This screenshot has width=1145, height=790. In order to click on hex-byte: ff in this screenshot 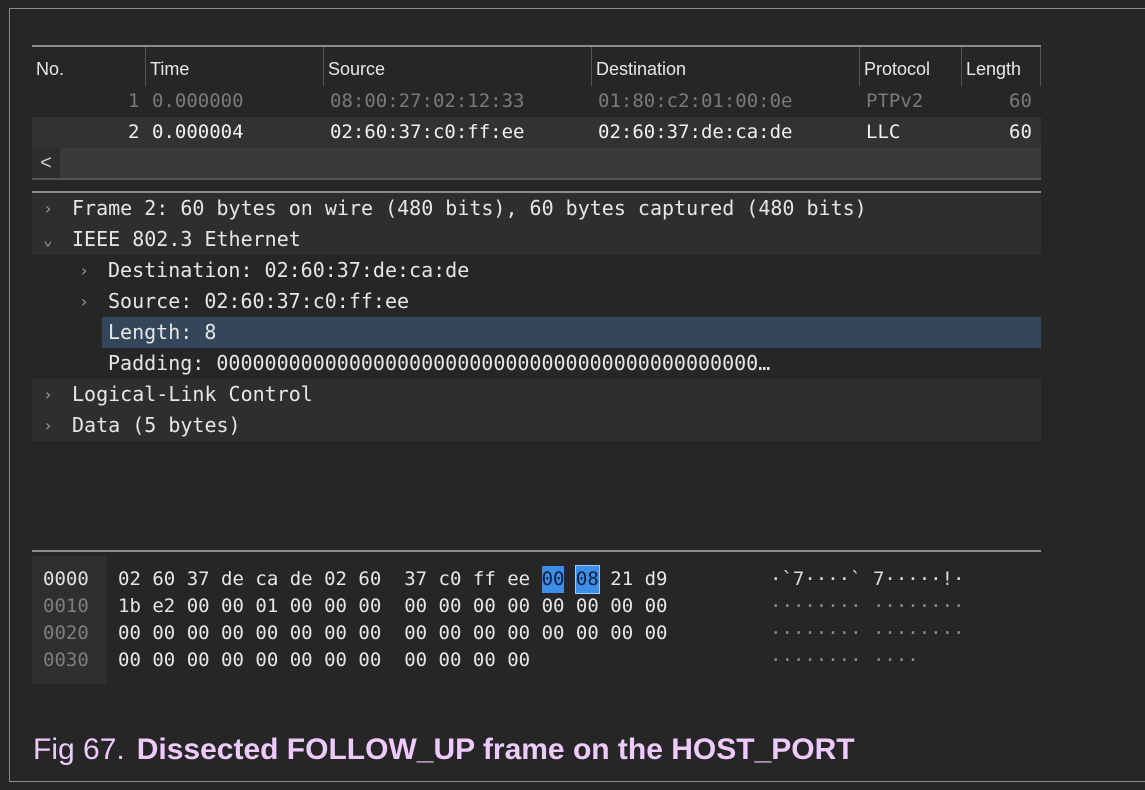, I will do `click(484, 579)`.